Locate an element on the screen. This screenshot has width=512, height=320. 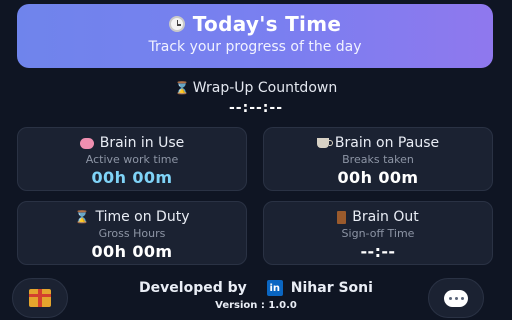
card-title-row: Brain Out is located at coordinates (378, 217).